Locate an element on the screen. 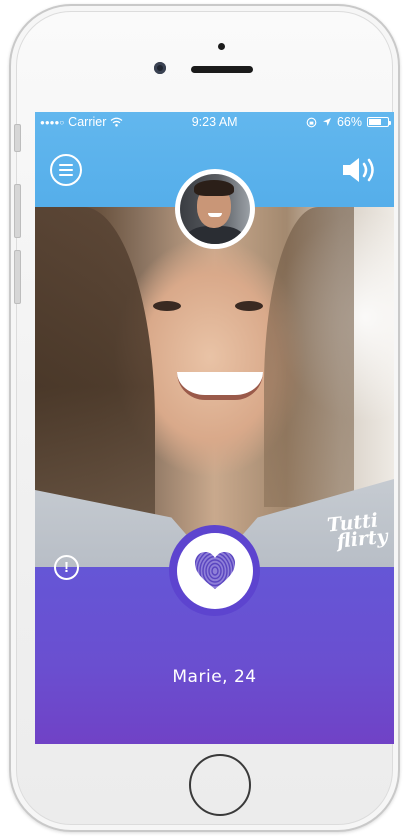 The height and width of the screenshot is (836, 409). match-name-age: Marie, 24 is located at coordinates (214, 677).